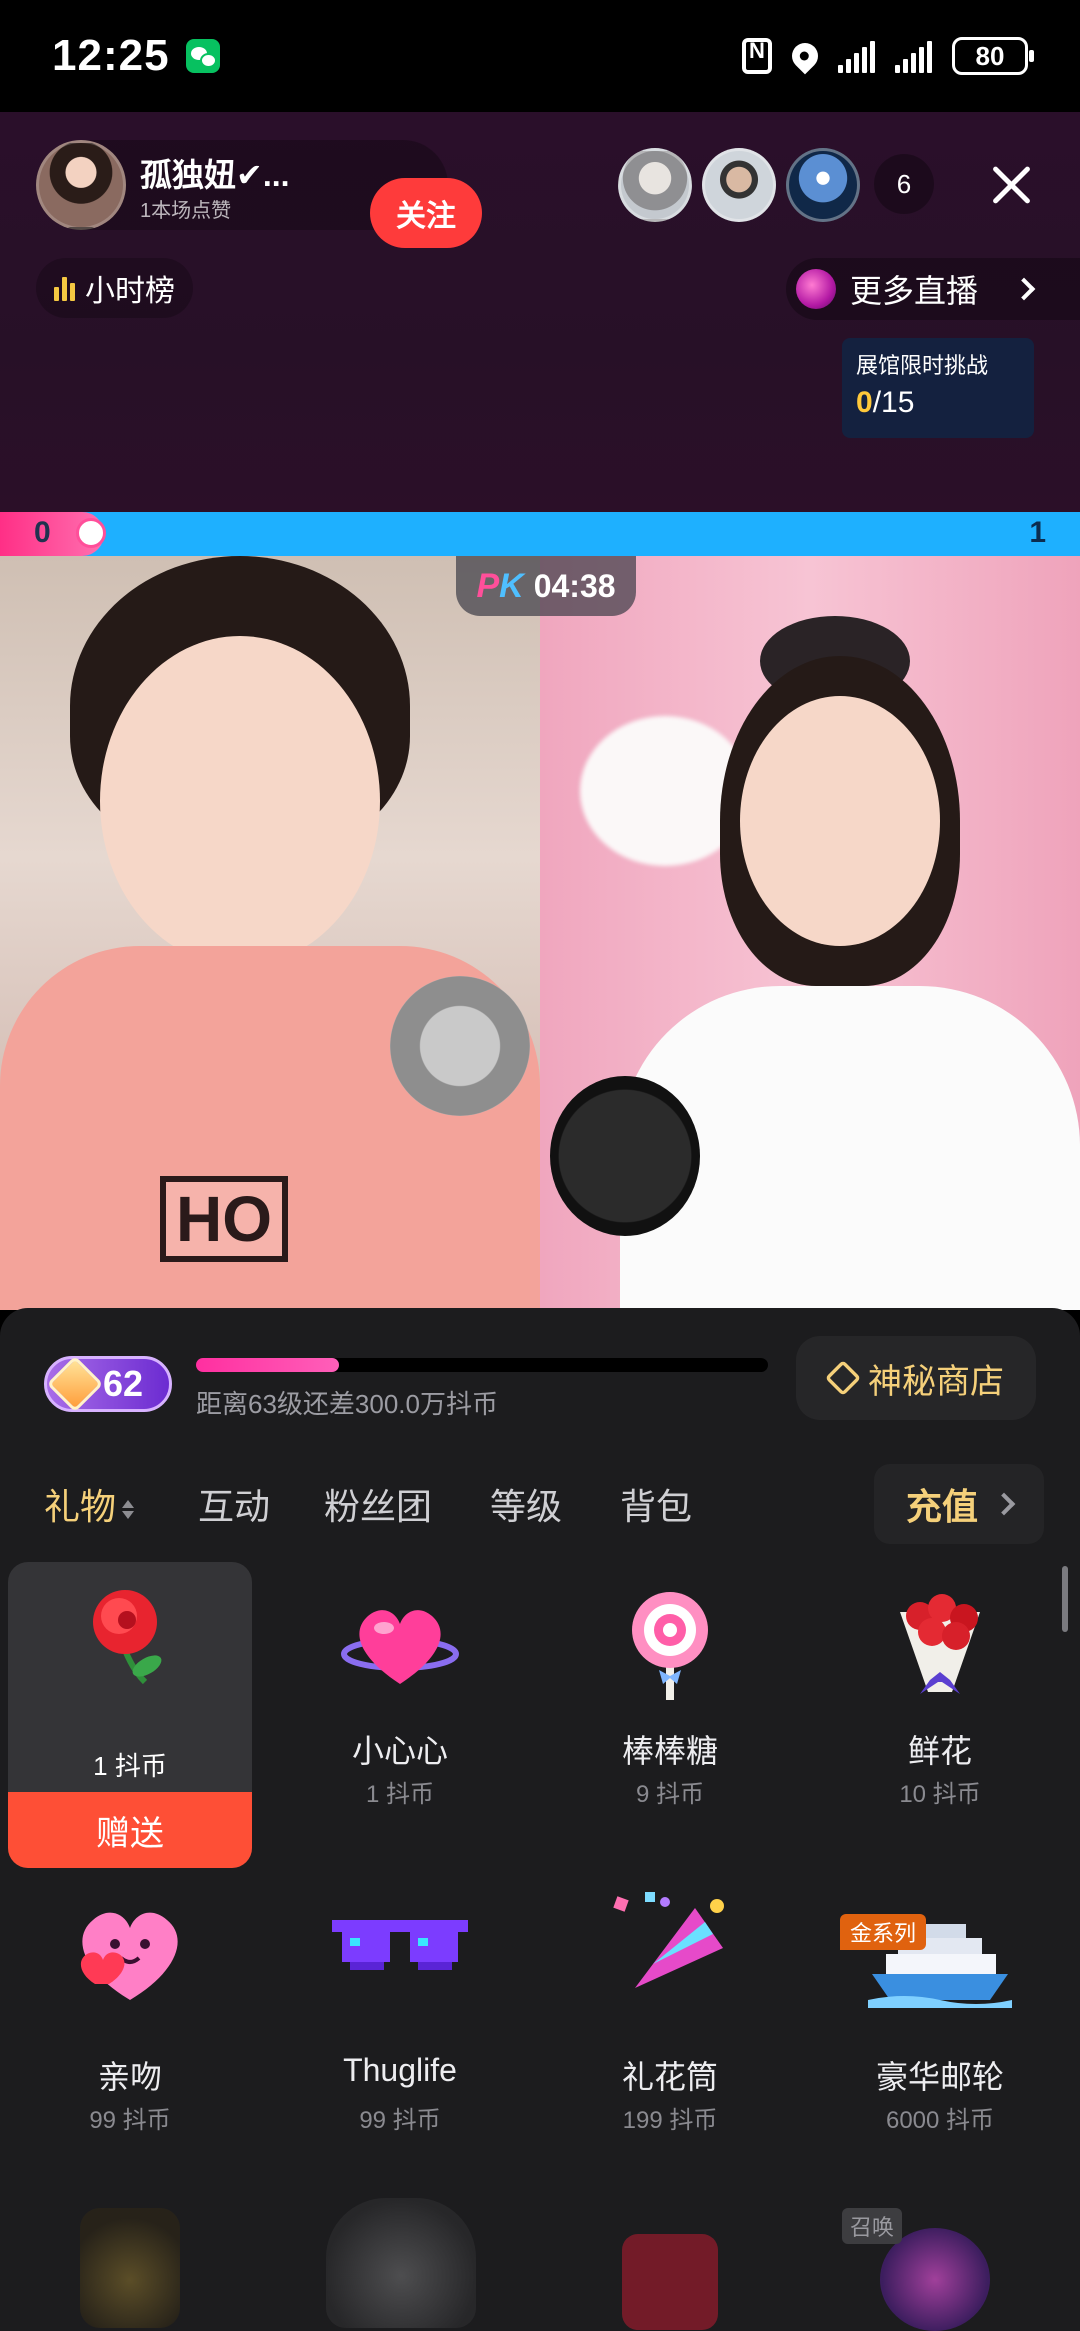 This screenshot has width=1080, height=2331. Describe the element at coordinates (669, 2077) in the screenshot. I see `gift-name: 礼花筒` at that location.